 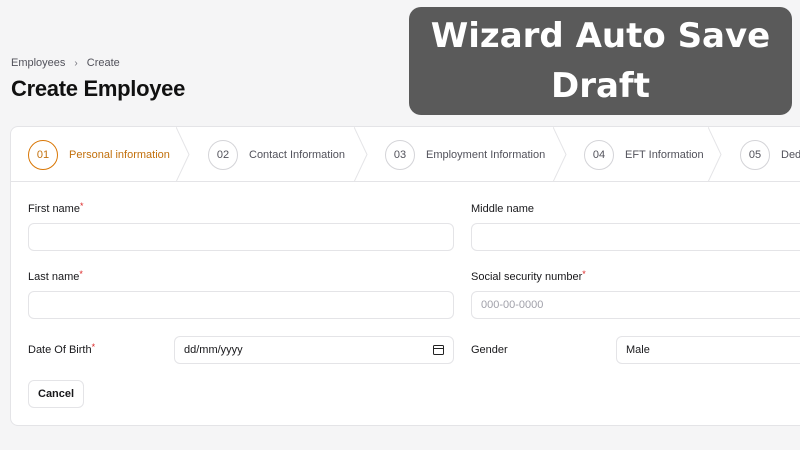 What do you see at coordinates (638, 350) in the screenshot?
I see `gender-value: Male` at bounding box center [638, 350].